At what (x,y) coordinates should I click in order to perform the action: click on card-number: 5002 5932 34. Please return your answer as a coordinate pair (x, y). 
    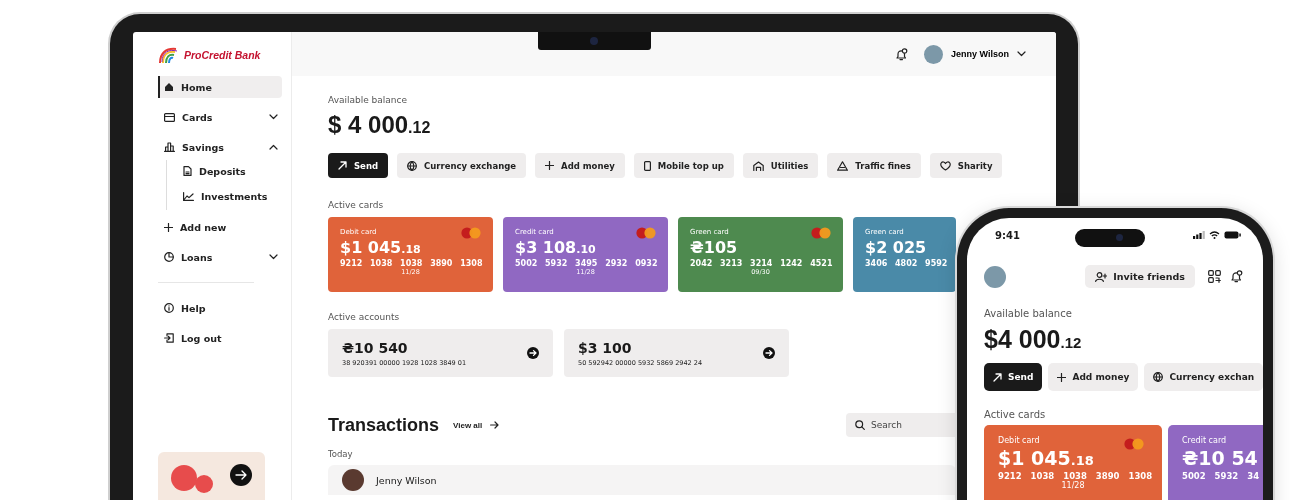
    Looking at the image, I should click on (1221, 476).